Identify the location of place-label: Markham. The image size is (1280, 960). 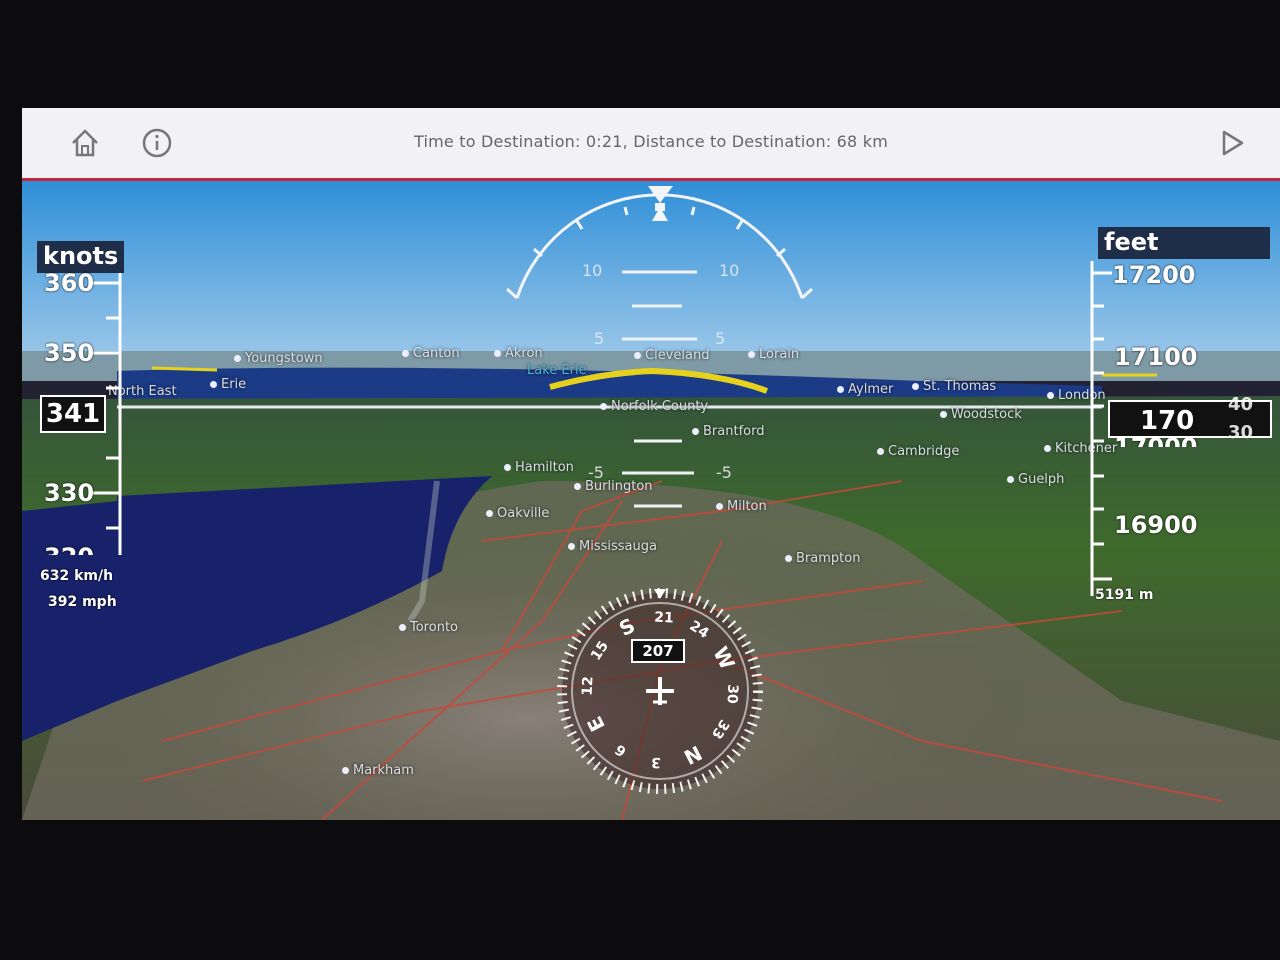
(378, 770).